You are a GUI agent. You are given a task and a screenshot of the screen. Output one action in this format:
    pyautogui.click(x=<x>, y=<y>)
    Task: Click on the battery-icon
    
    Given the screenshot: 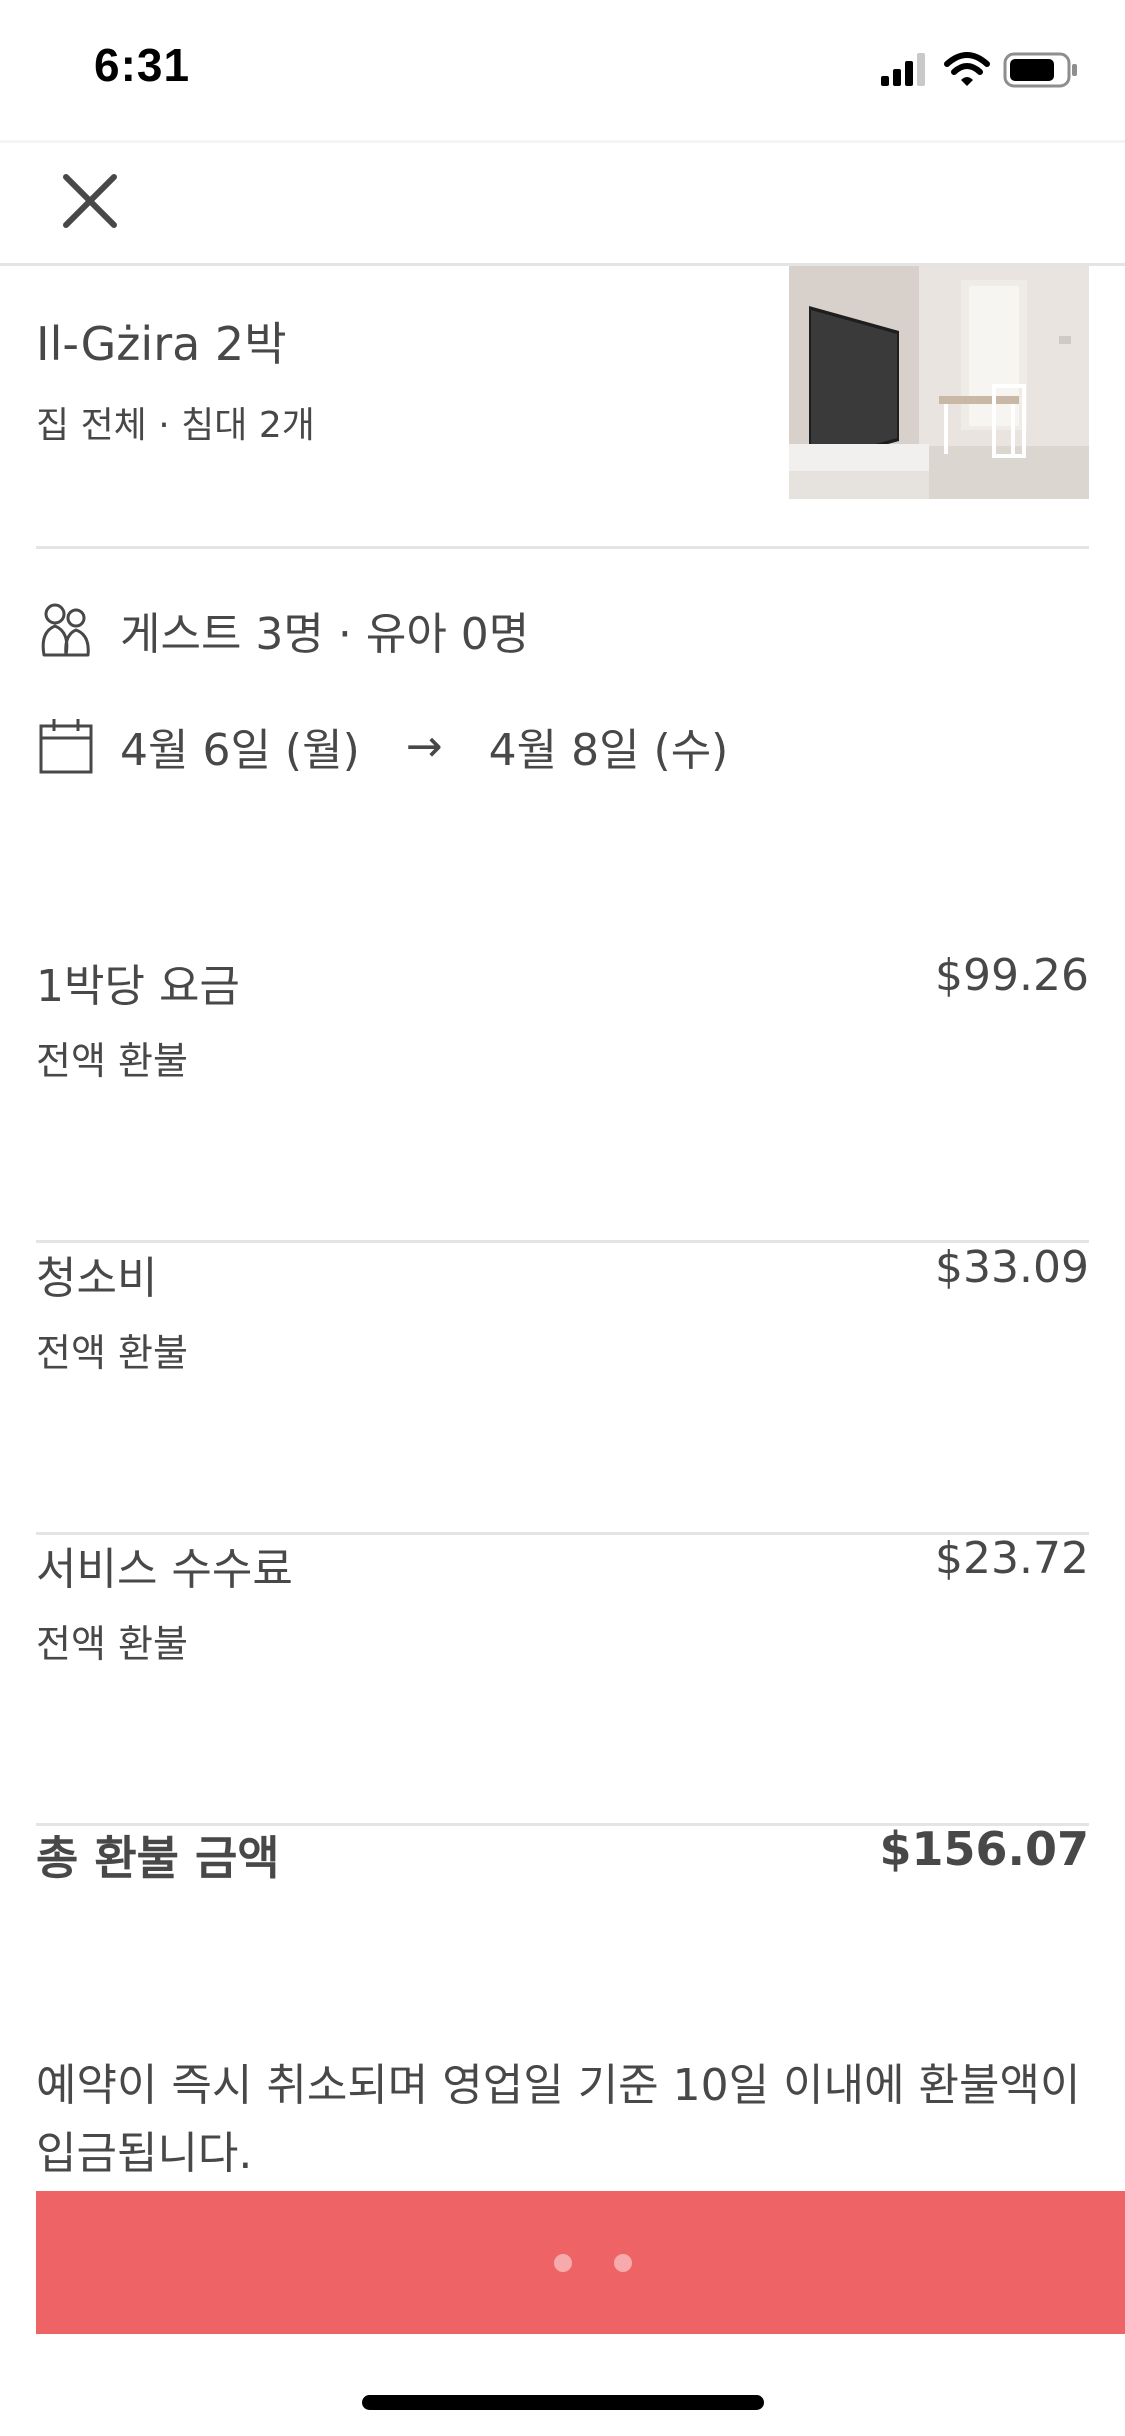 What is the action you would take?
    pyautogui.click(x=1040, y=70)
    